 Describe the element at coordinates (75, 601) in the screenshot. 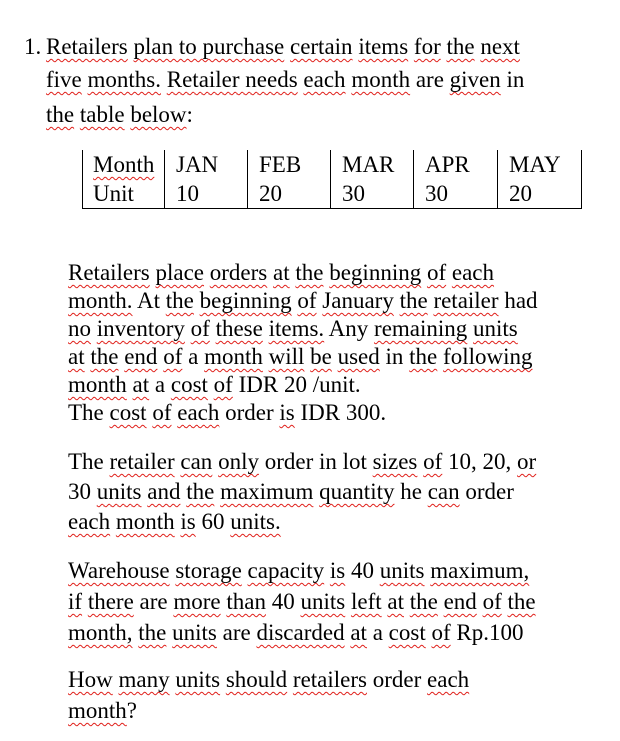

I see `misspelled-word: if` at that location.